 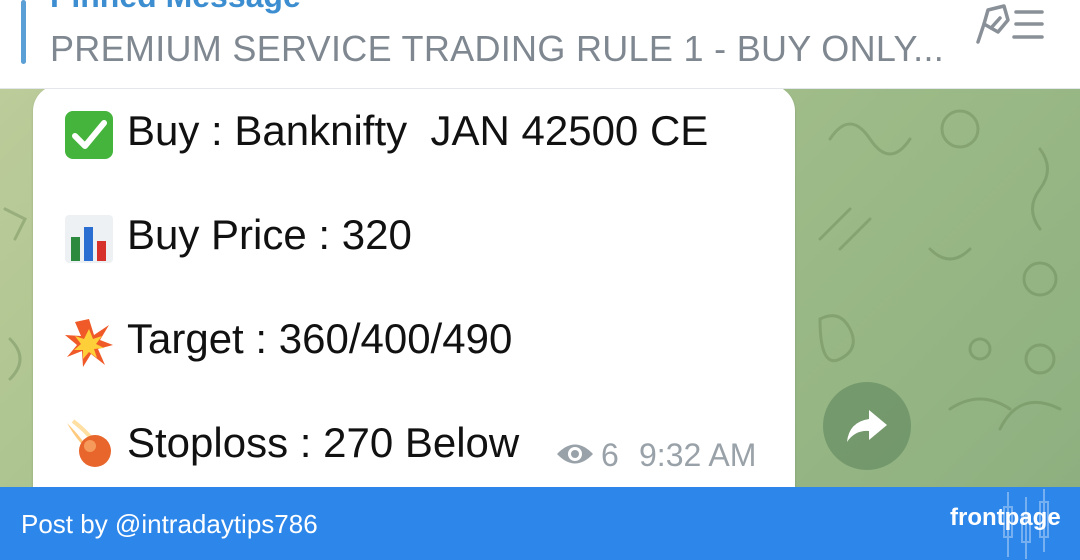 I want to click on view-count: 6, so click(x=610, y=455).